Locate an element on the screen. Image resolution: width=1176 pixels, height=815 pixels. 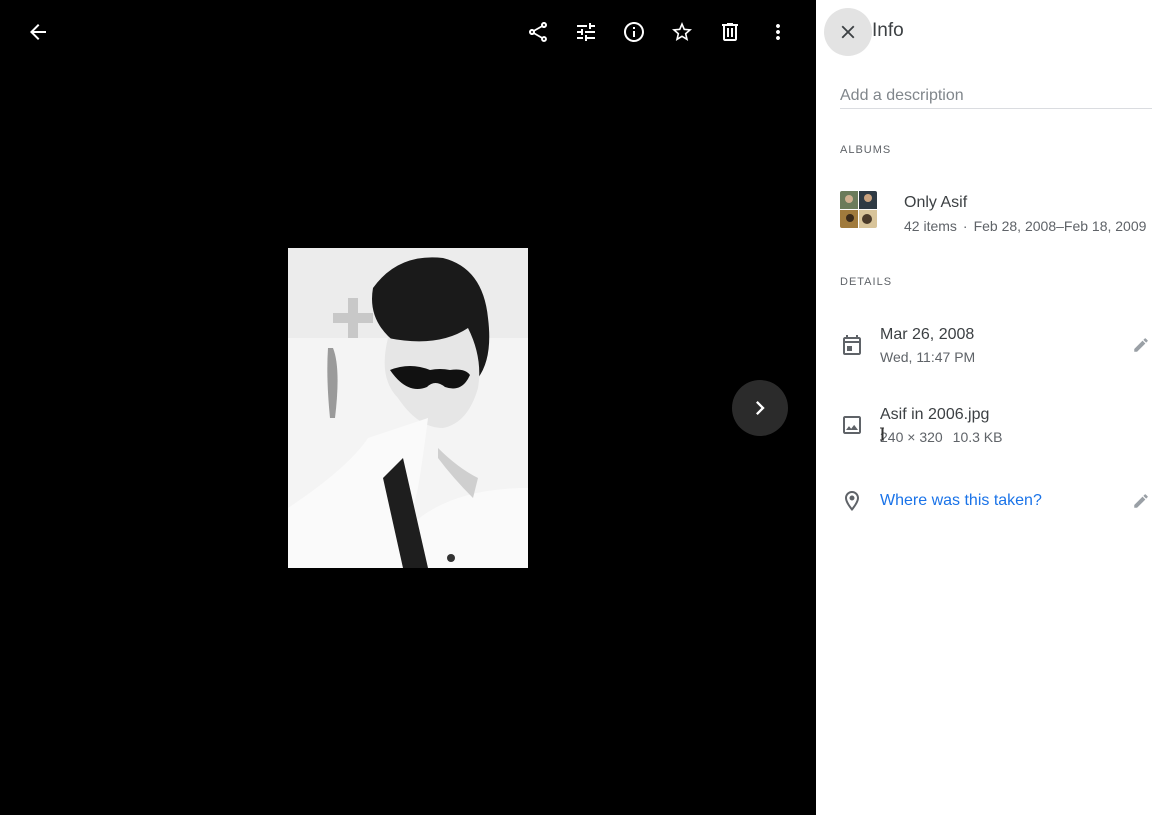
album-meta: 42 items · Feb 28, 2008–Feb 18, 2009 is located at coordinates (1025, 226).